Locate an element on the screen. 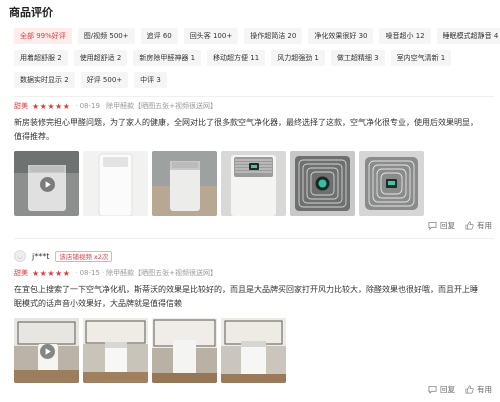 Image resolution: width=500 pixels, height=402 pixels. review-meta: 甜美 ★★★★★ · 08-19 · 除甲醛款 【晒图五张+视频很送网】 is located at coordinates (116, 106).